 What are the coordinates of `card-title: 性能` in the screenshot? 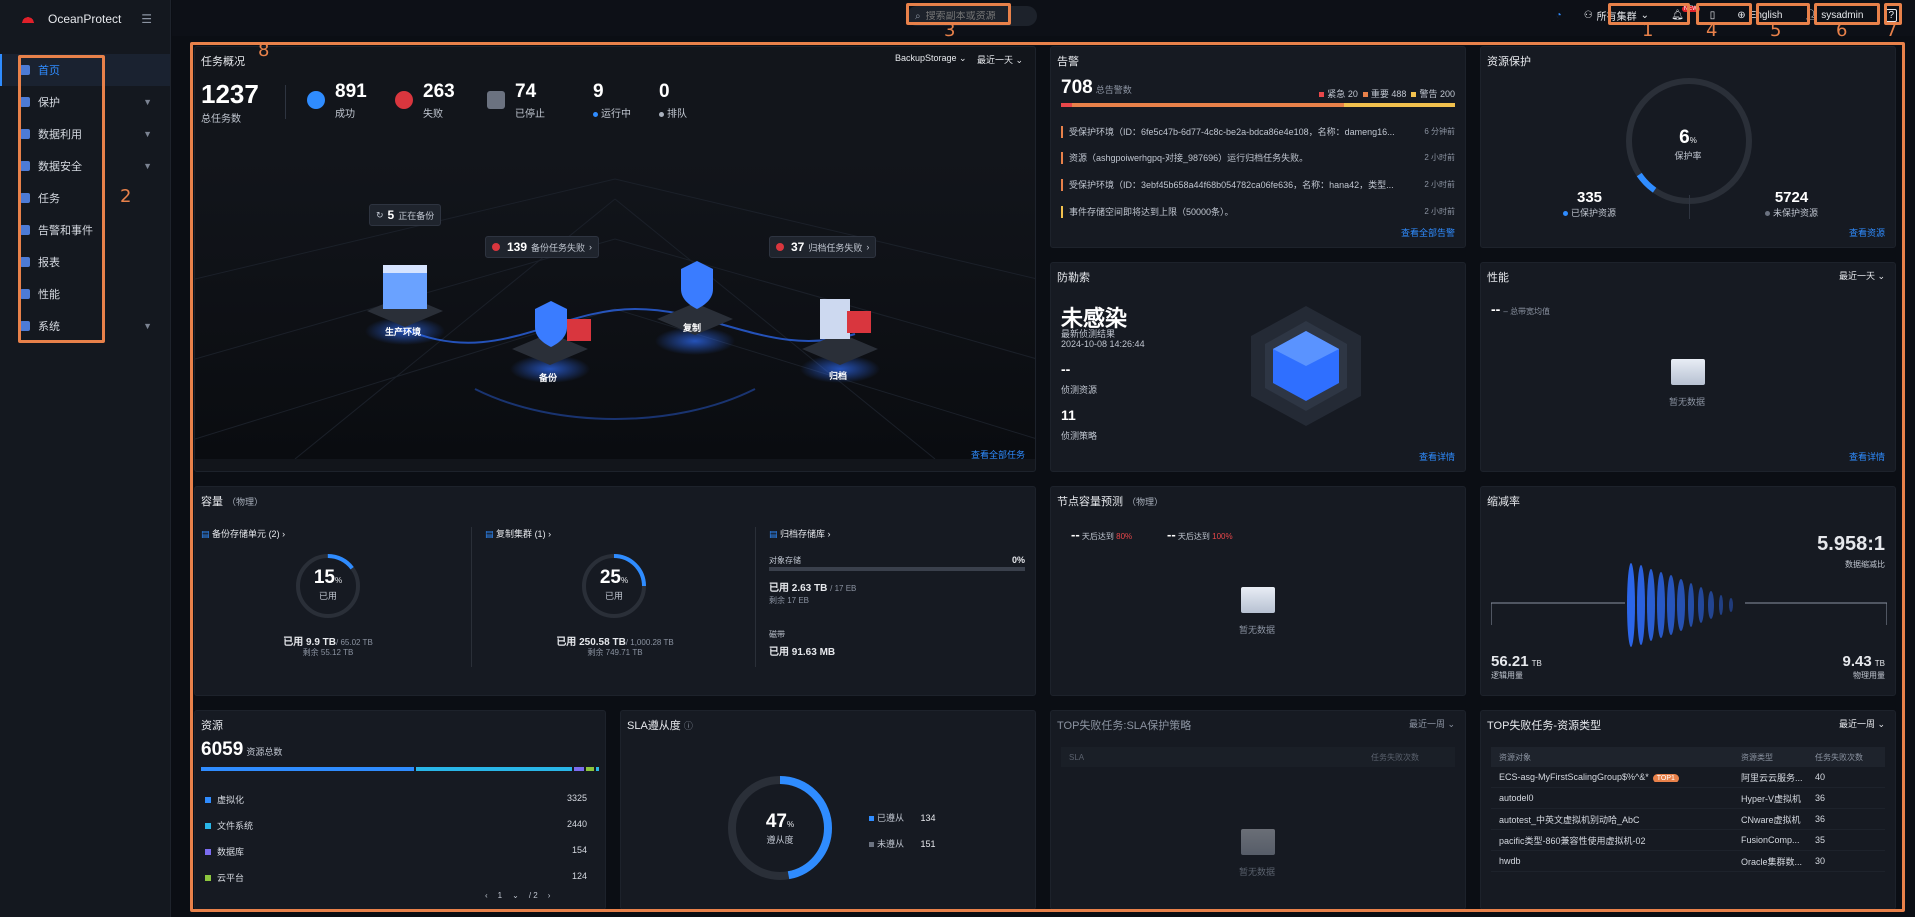 It's located at (1498, 278).